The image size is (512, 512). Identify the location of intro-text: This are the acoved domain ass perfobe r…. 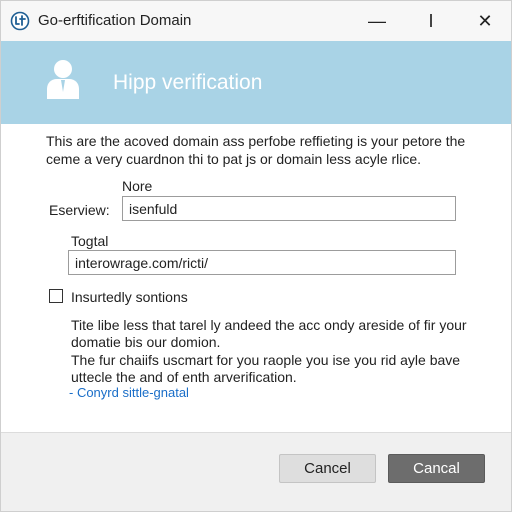
(261, 150).